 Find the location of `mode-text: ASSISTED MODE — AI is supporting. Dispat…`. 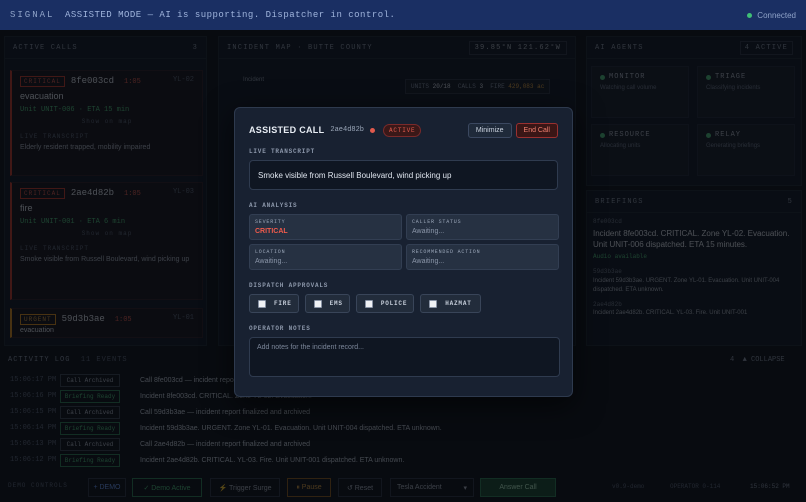

mode-text: ASSISTED MODE — AI is supporting. Dispat… is located at coordinates (230, 15).